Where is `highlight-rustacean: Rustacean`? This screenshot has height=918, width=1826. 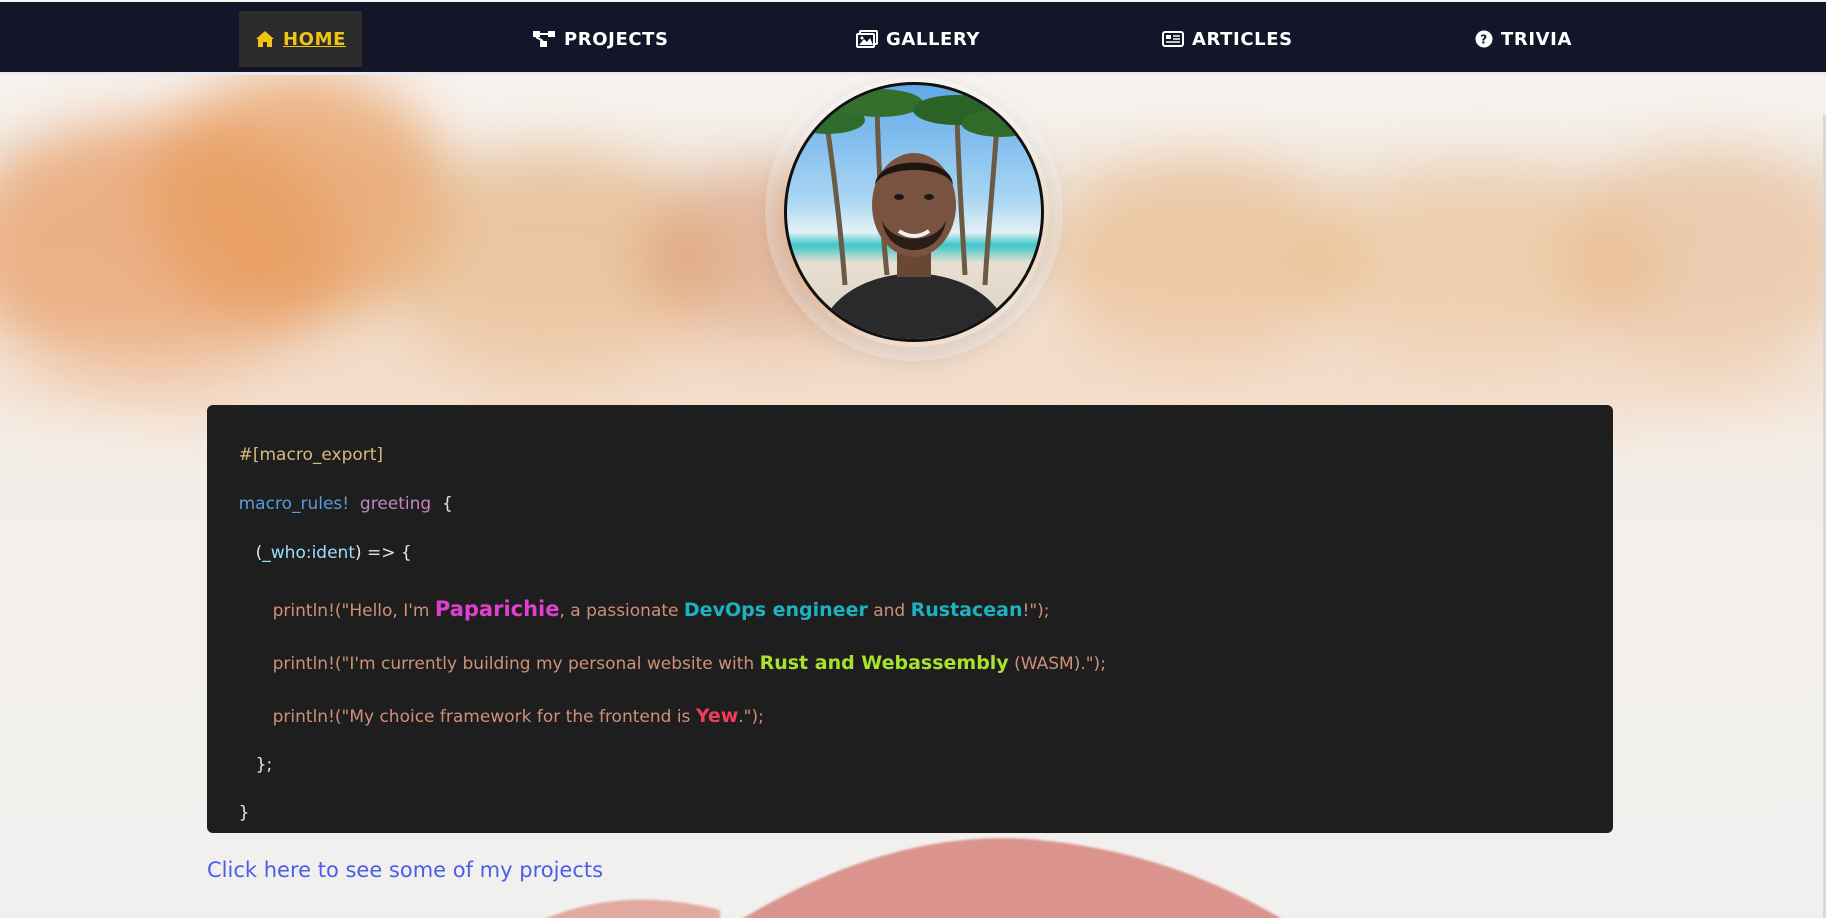 highlight-rustacean: Rustacean is located at coordinates (966, 610).